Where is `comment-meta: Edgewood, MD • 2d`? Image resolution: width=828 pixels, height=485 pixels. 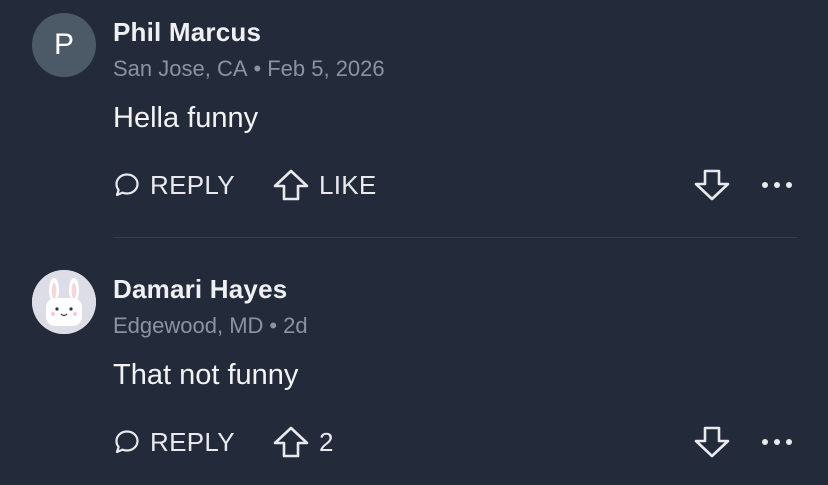
comment-meta: Edgewood, MD • 2d is located at coordinates (210, 326).